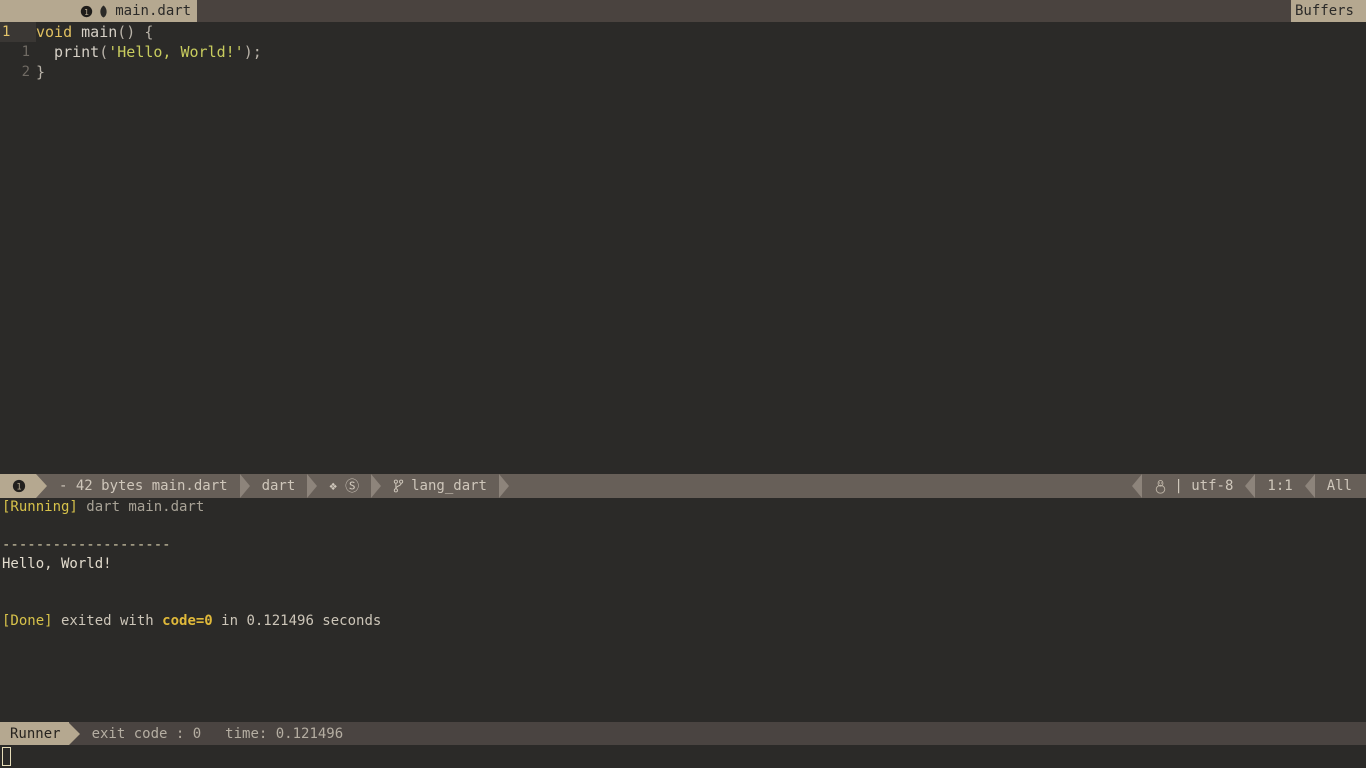 The image size is (1366, 768). What do you see at coordinates (1204, 486) in the screenshot?
I see `status-encoding-label: | utf-8` at bounding box center [1204, 486].